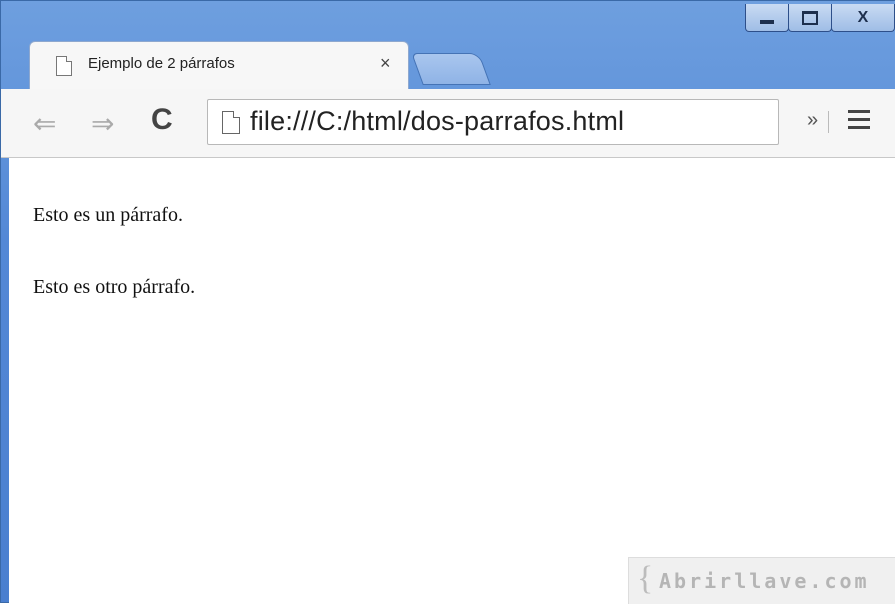  I want to click on reload-button: C, so click(162, 120).